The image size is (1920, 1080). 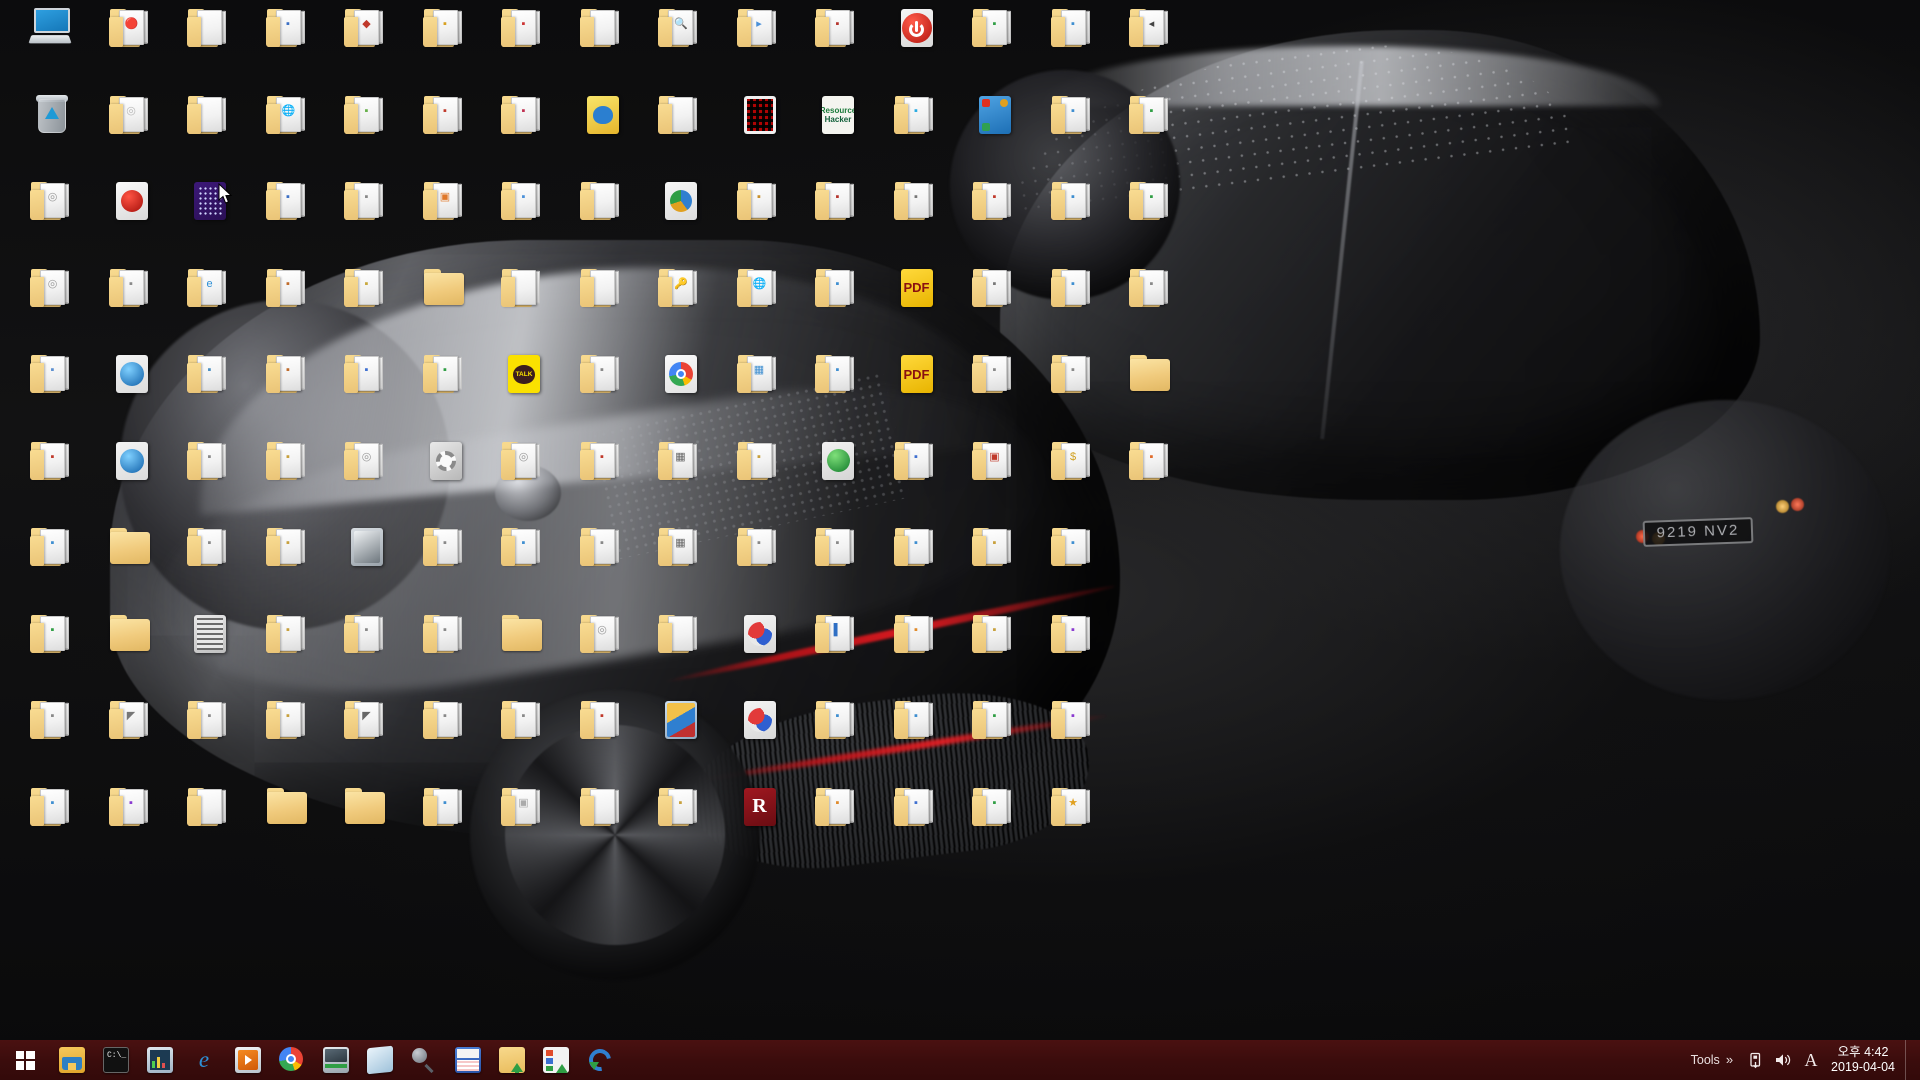 I want to click on taskbar-file-explorer-icon, so click(x=72, y=1060).